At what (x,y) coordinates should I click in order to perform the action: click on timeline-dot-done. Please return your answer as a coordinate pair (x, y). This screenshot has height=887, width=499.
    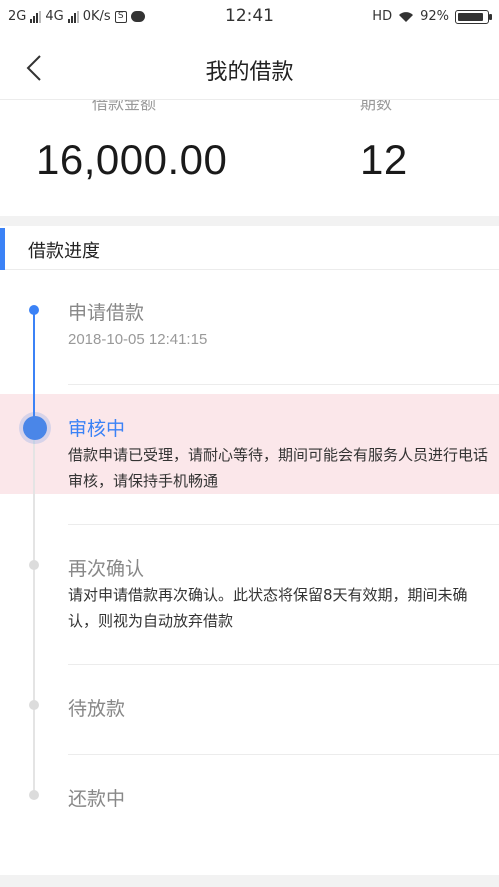
    Looking at the image, I should click on (34, 310).